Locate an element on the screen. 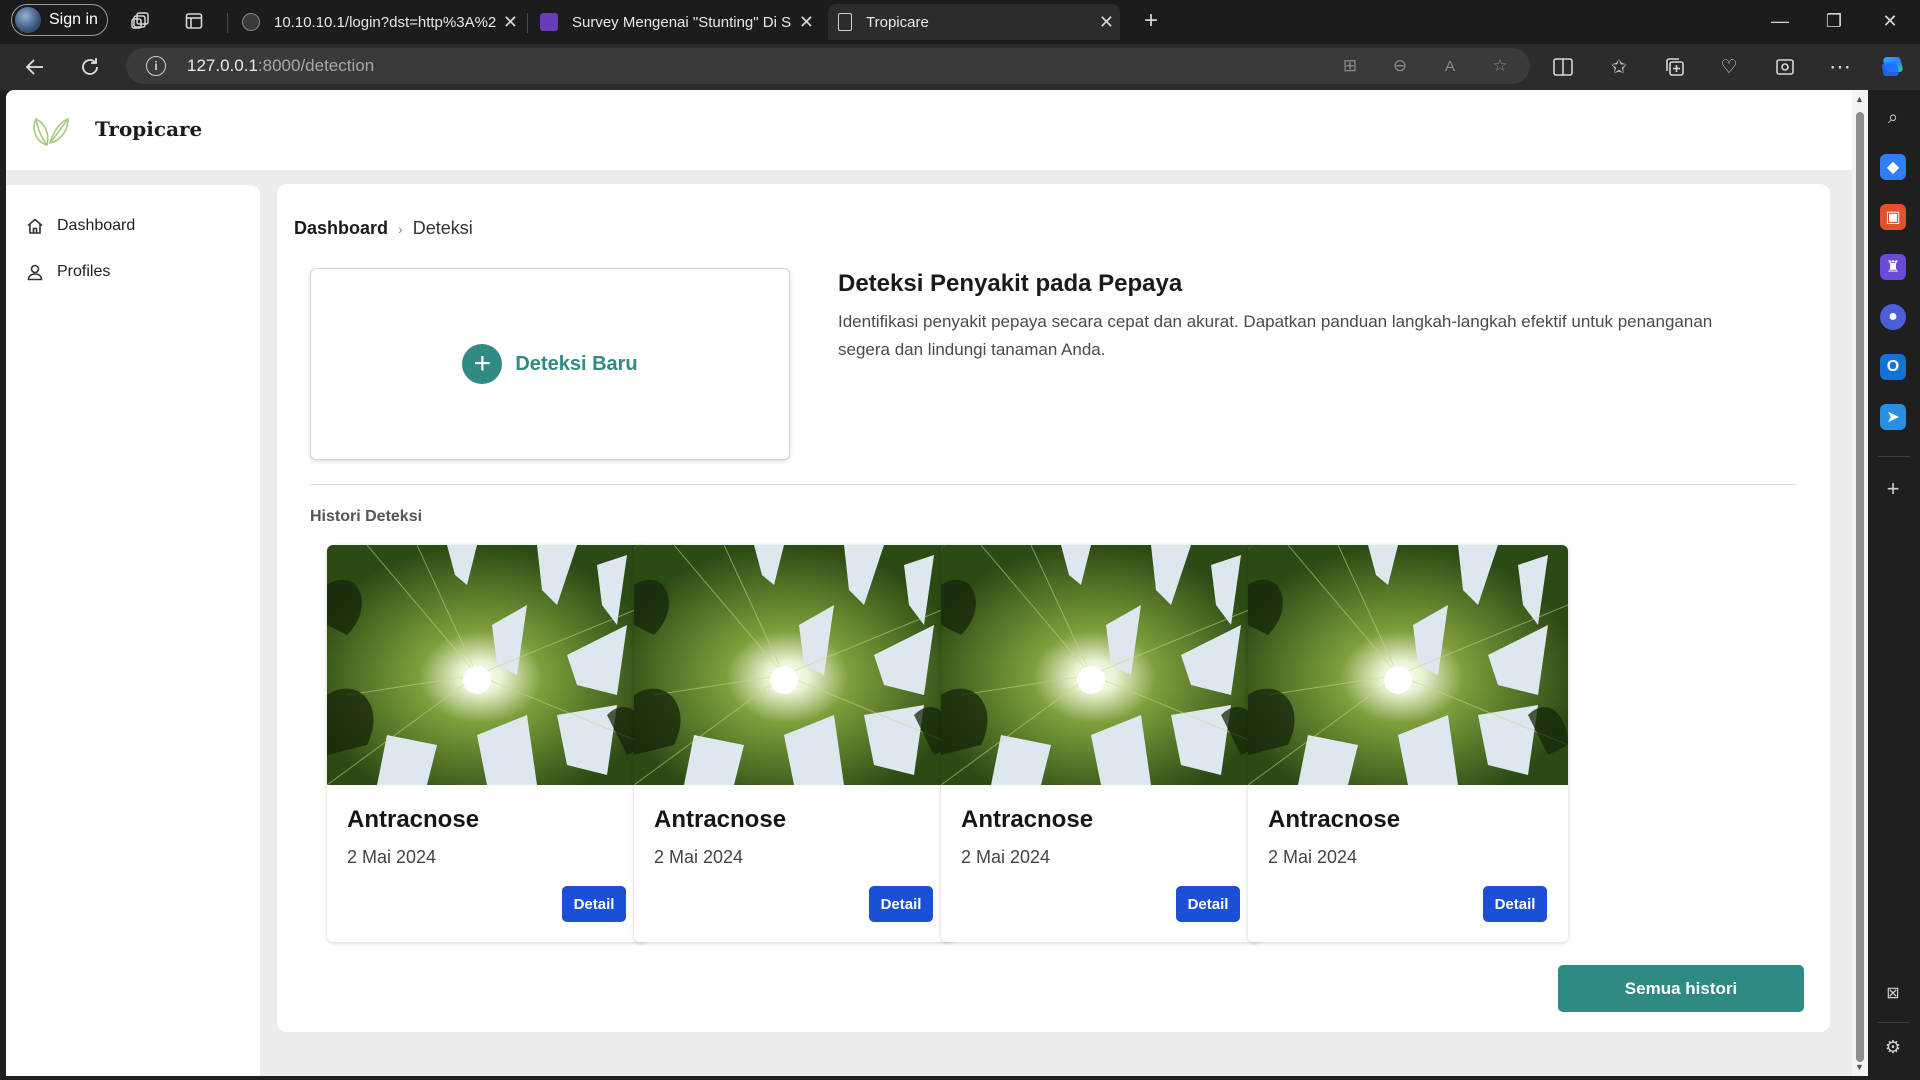 This screenshot has width=1920, height=1080. tab-title: 10.10.10.1/login?dst=http%3A%2 is located at coordinates (385, 22).